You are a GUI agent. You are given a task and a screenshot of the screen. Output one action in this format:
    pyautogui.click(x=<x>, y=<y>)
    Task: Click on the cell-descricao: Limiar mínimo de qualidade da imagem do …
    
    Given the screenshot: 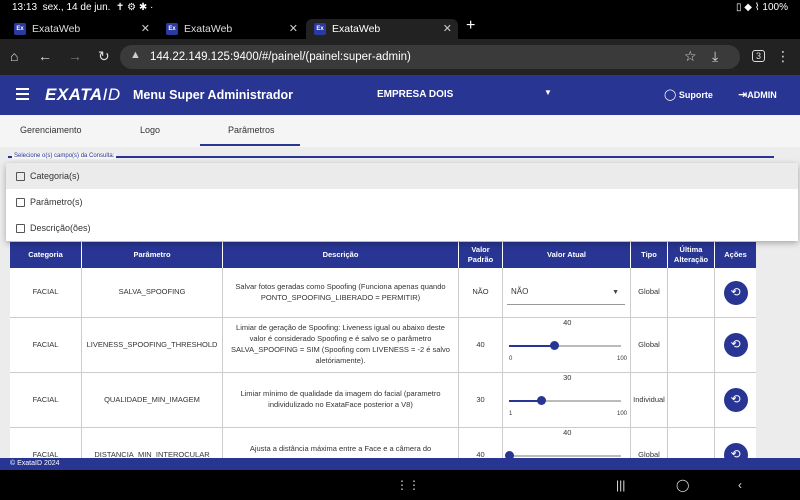 What is the action you would take?
    pyautogui.click(x=341, y=400)
    